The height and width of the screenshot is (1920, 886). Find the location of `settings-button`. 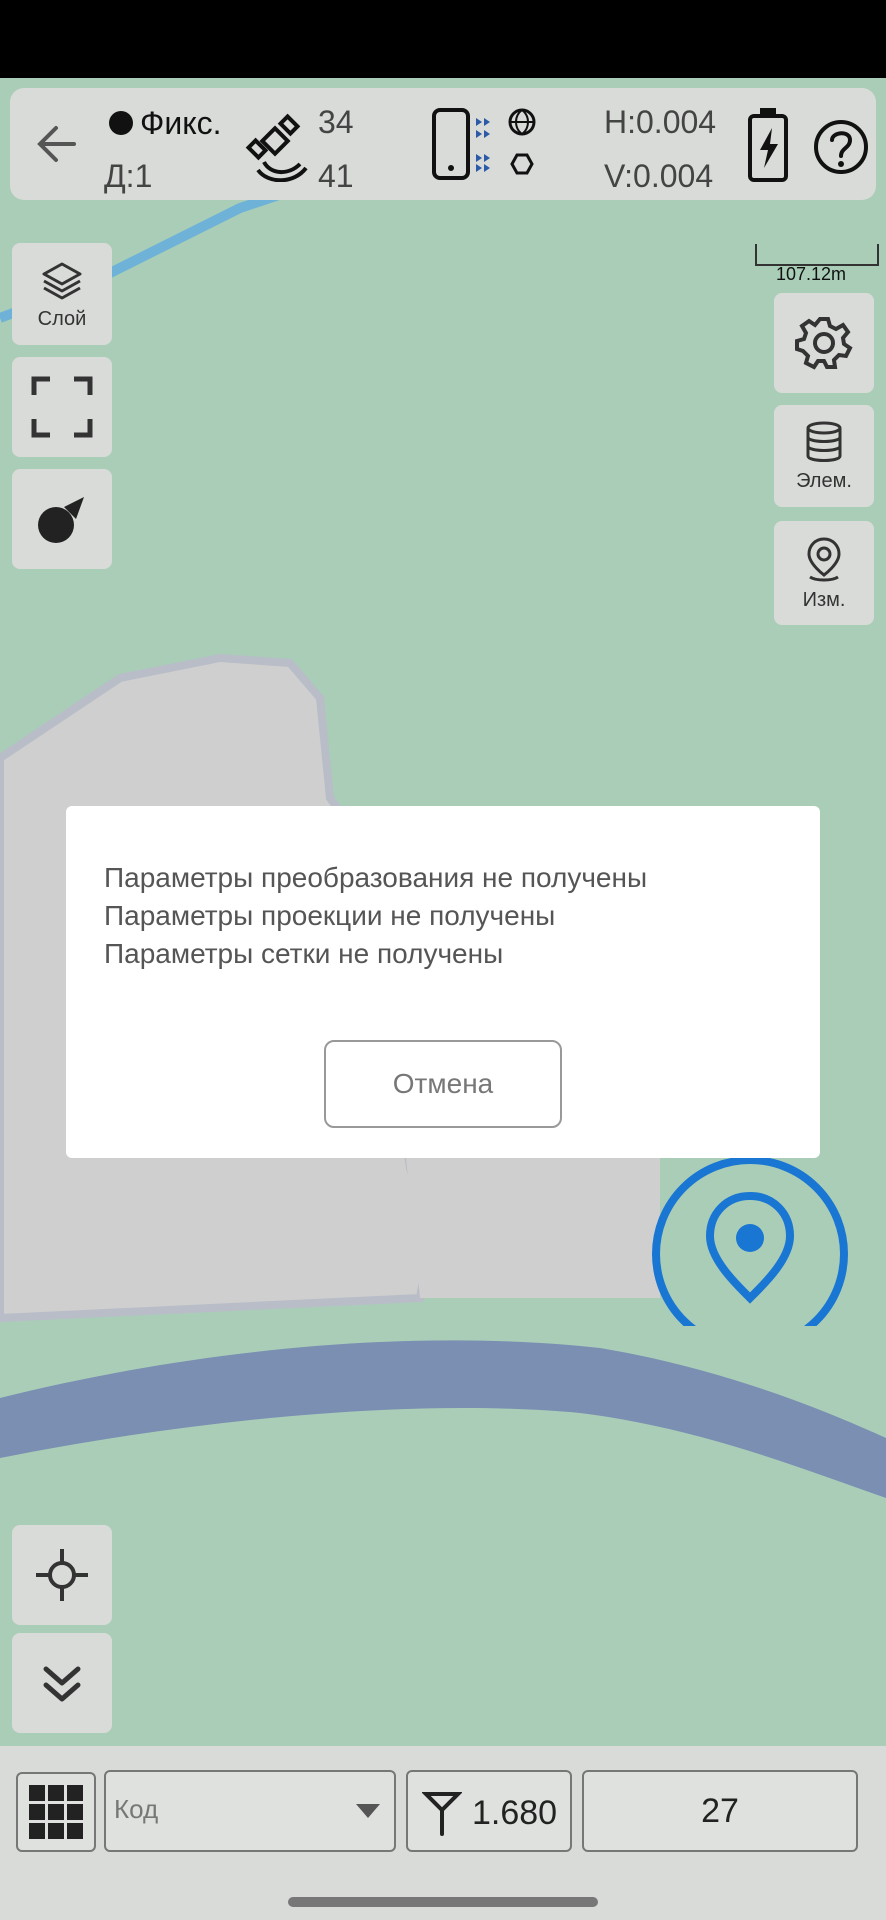

settings-button is located at coordinates (824, 343).